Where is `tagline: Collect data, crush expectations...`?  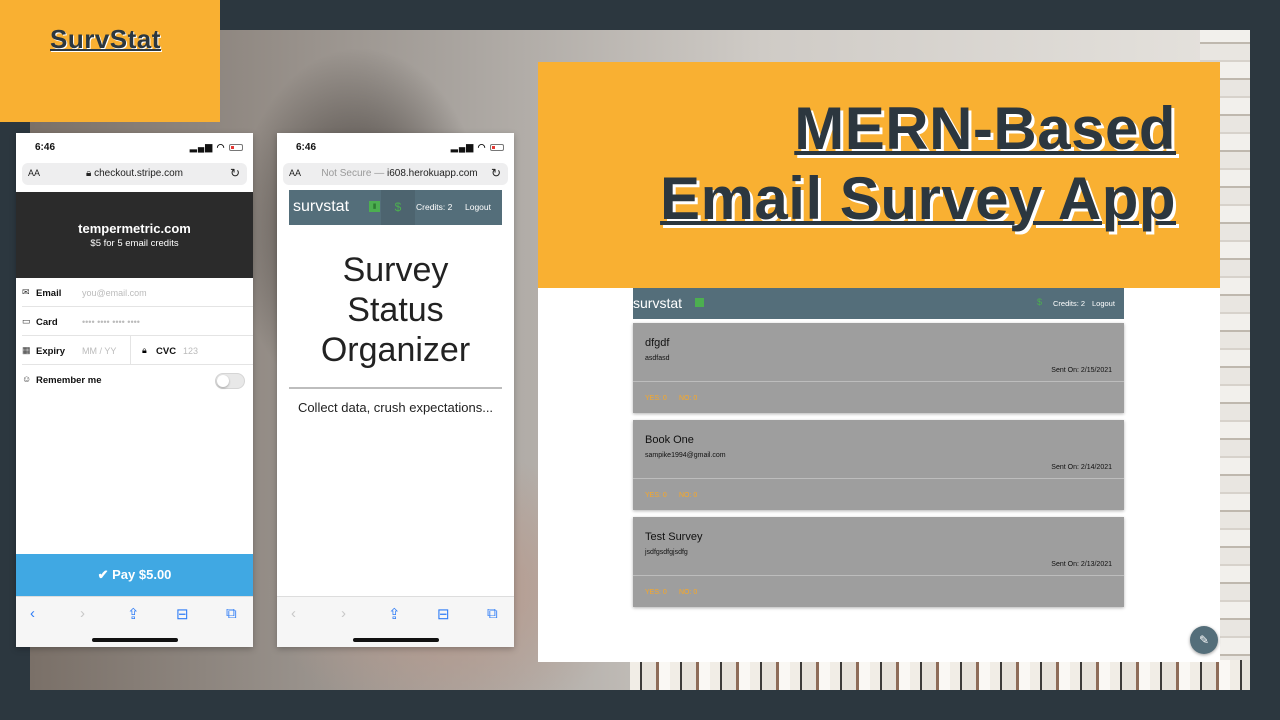
tagline: Collect data, crush expectations... is located at coordinates (395, 407).